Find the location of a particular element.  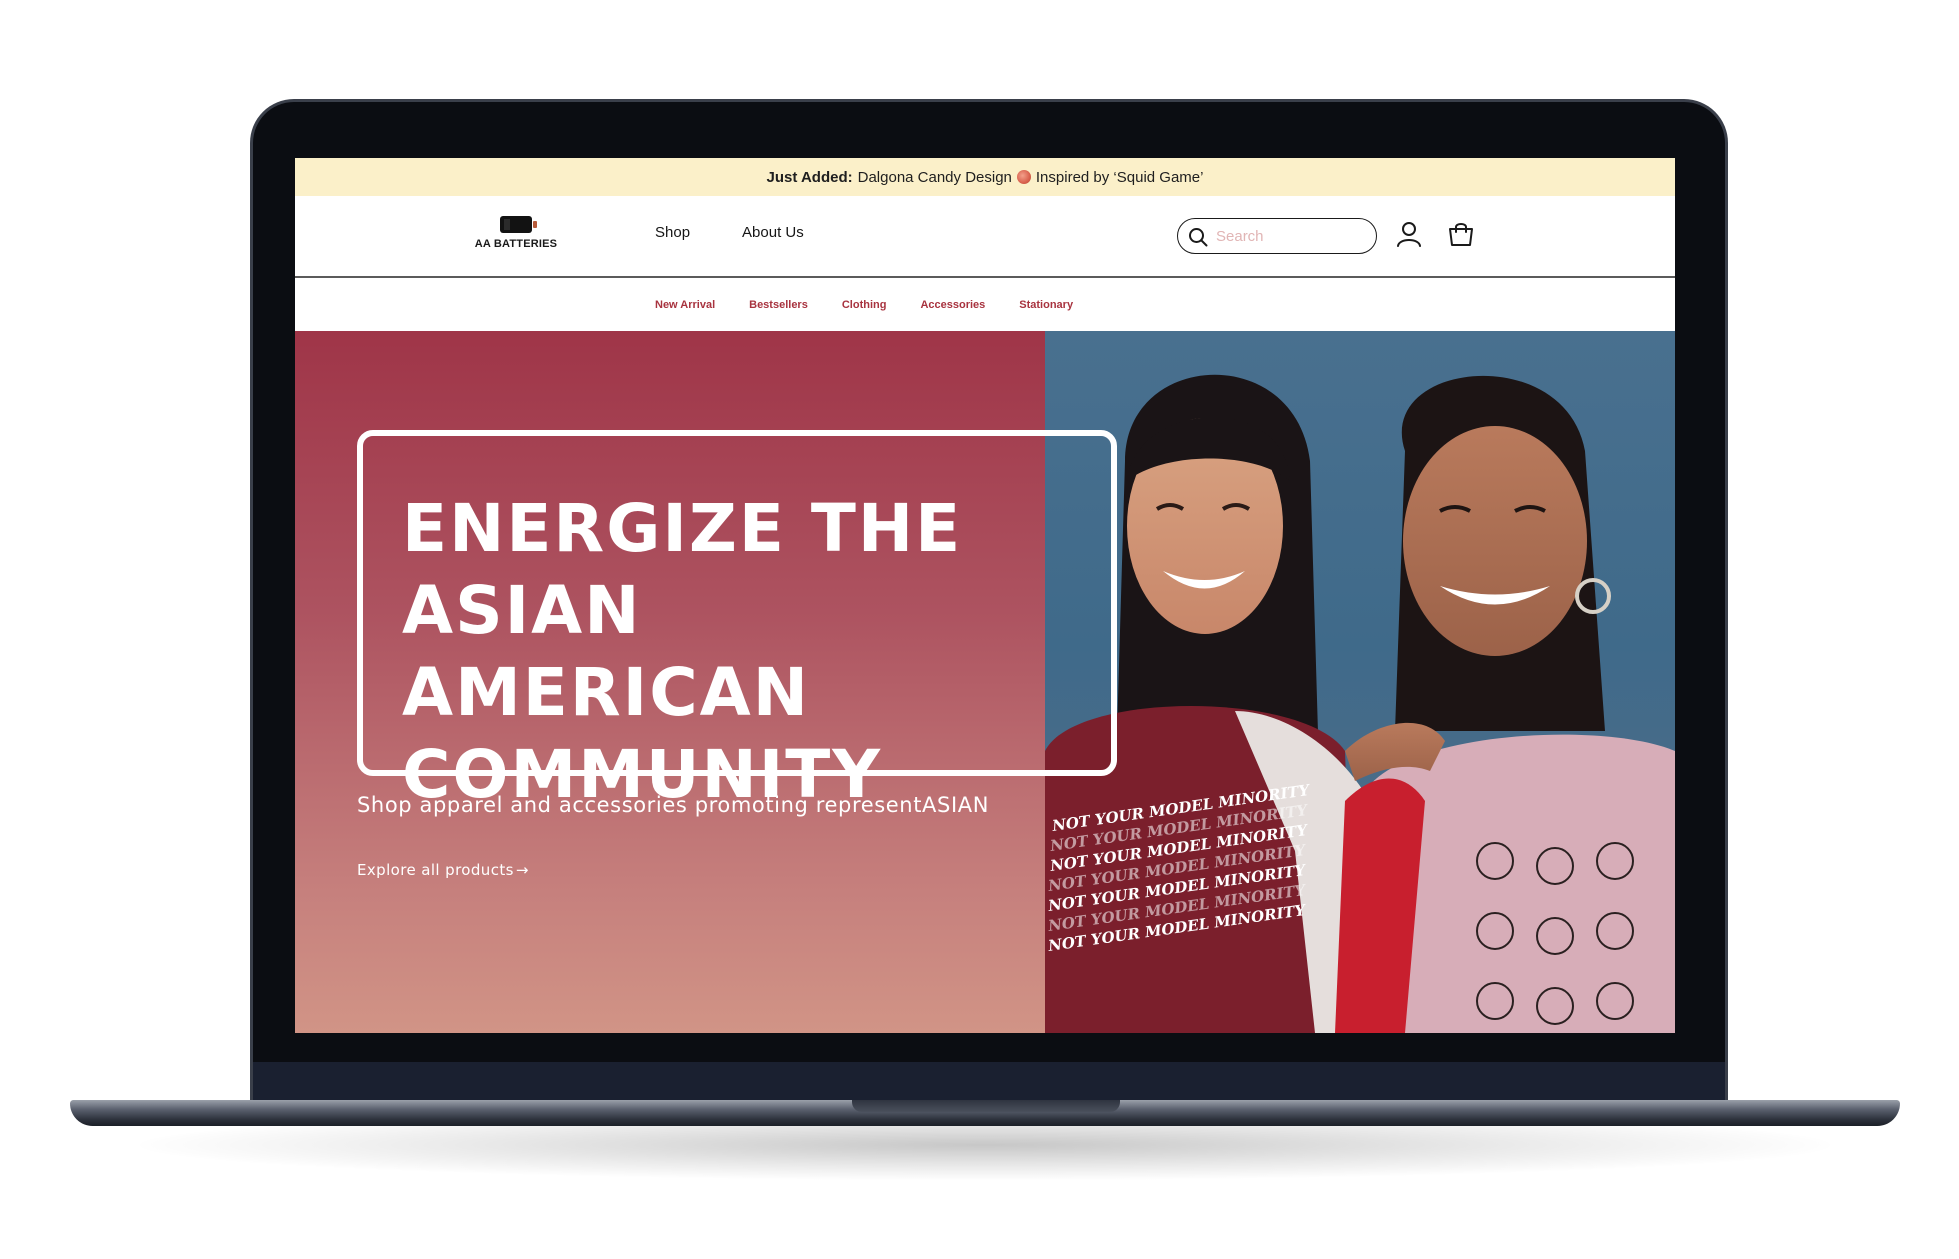

brand-logo: AA BATTERIES is located at coordinates (516, 237).